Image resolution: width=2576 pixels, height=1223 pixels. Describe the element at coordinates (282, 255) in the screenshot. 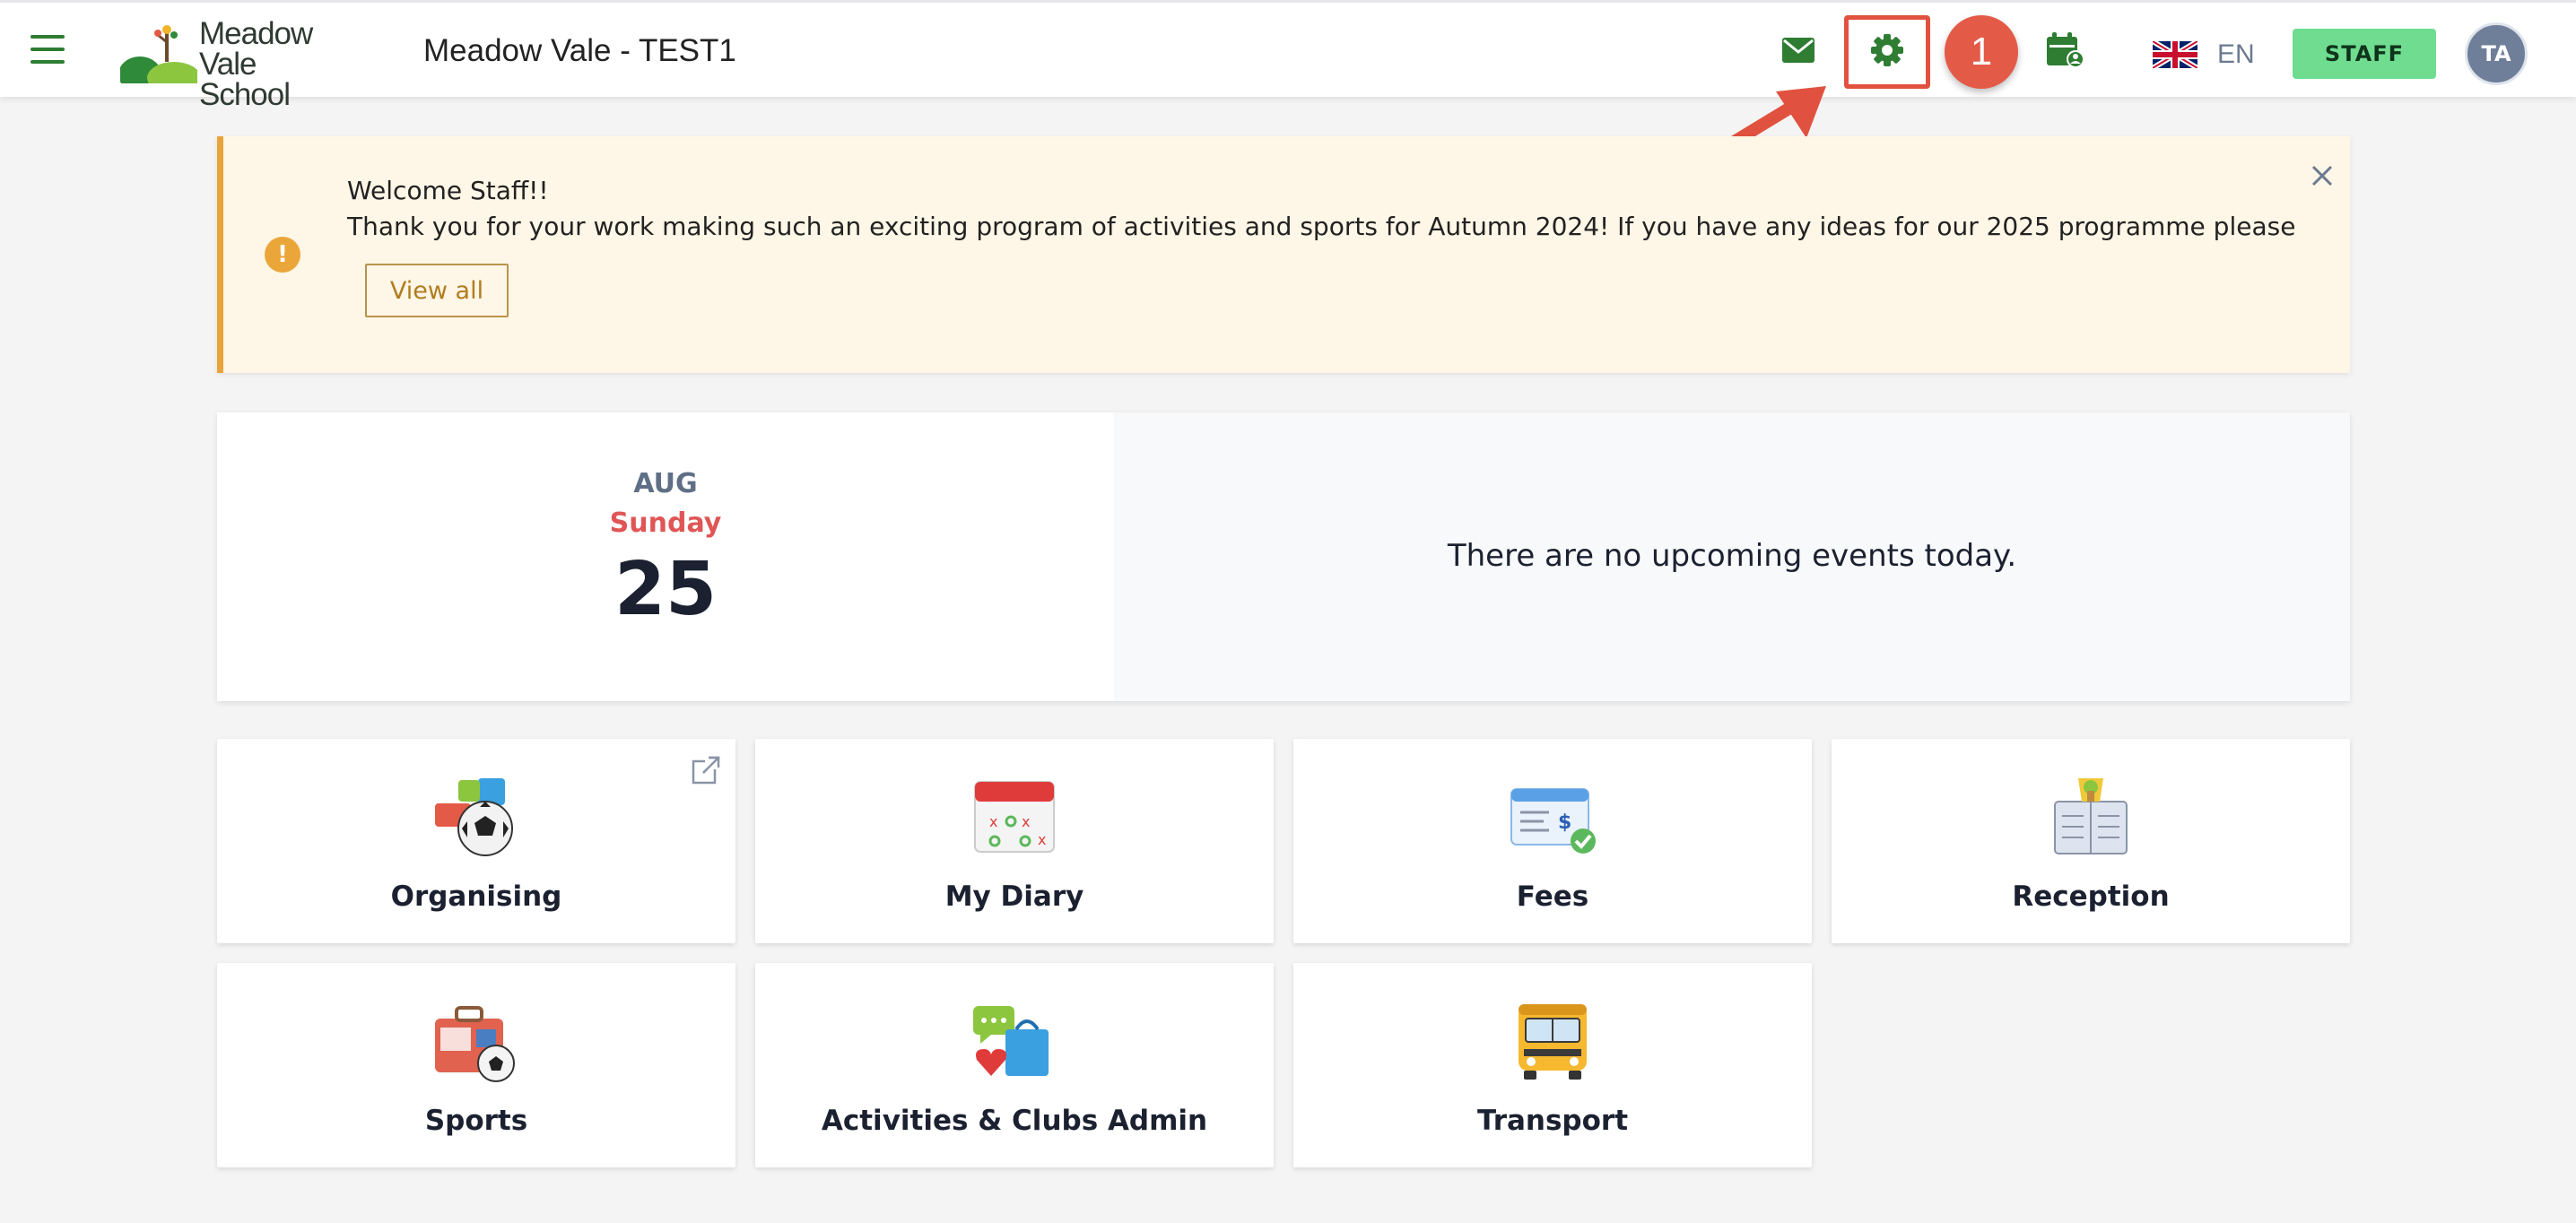

I see `exclamation-icon: !` at that location.